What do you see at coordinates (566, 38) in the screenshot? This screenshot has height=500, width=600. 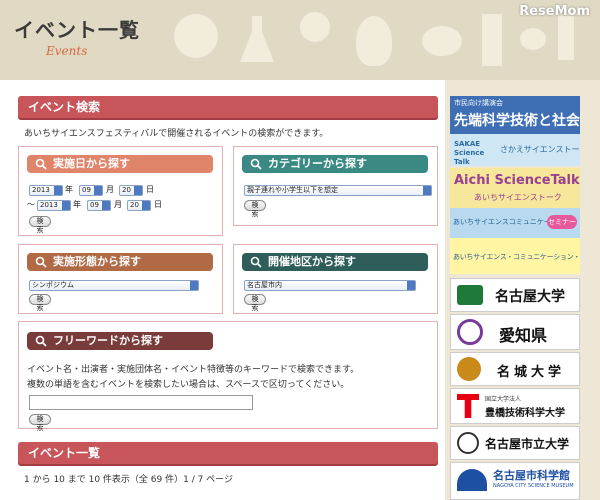 I see `satellite-icon` at bounding box center [566, 38].